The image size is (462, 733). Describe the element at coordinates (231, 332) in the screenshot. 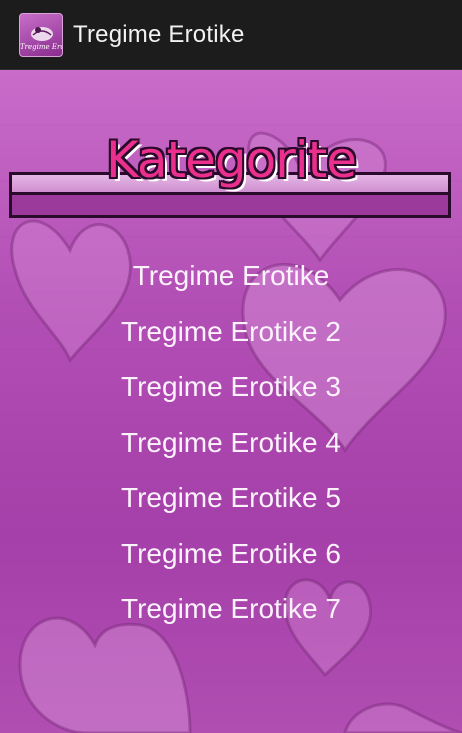

I see `category-item-2: Tregime Erotike 2` at that location.